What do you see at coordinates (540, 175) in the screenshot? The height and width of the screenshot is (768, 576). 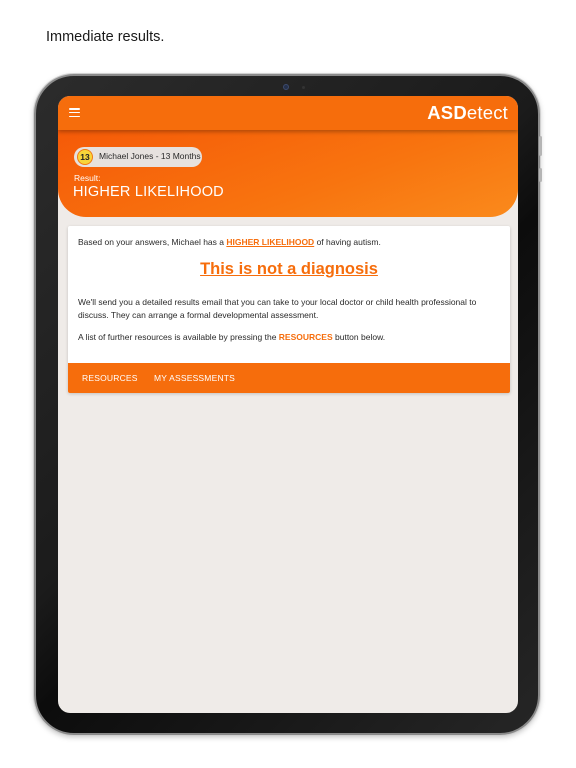 I see `volume-button-lower` at bounding box center [540, 175].